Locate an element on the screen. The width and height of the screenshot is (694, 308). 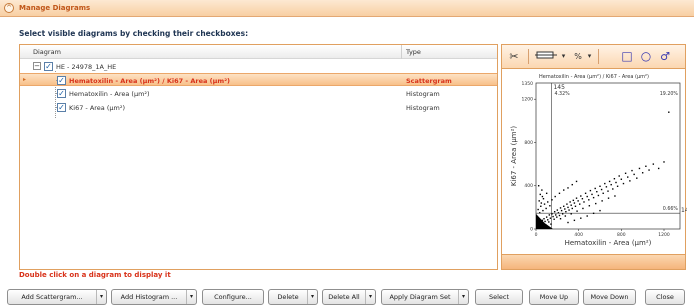
select-button: Select is located at coordinates (499, 297).